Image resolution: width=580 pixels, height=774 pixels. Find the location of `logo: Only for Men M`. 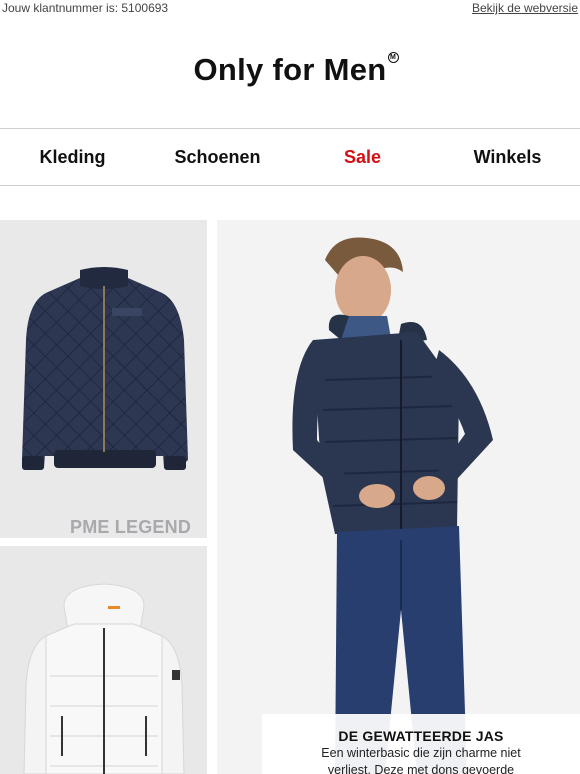

logo: Only for Men M is located at coordinates (290, 76).